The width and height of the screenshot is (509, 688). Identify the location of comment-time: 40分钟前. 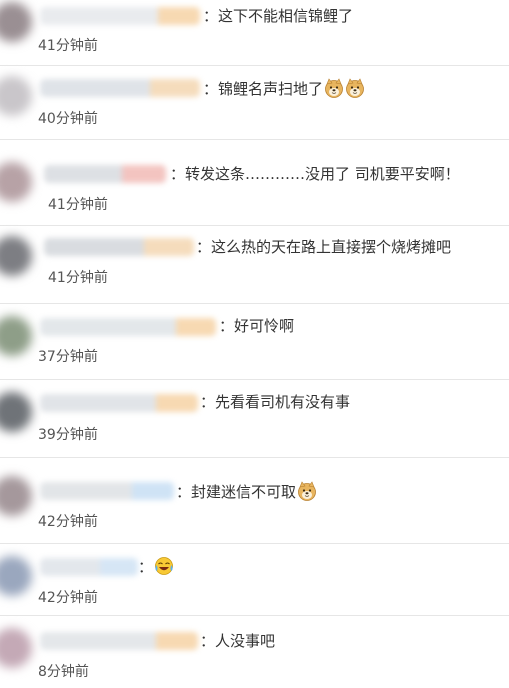
(68, 119).